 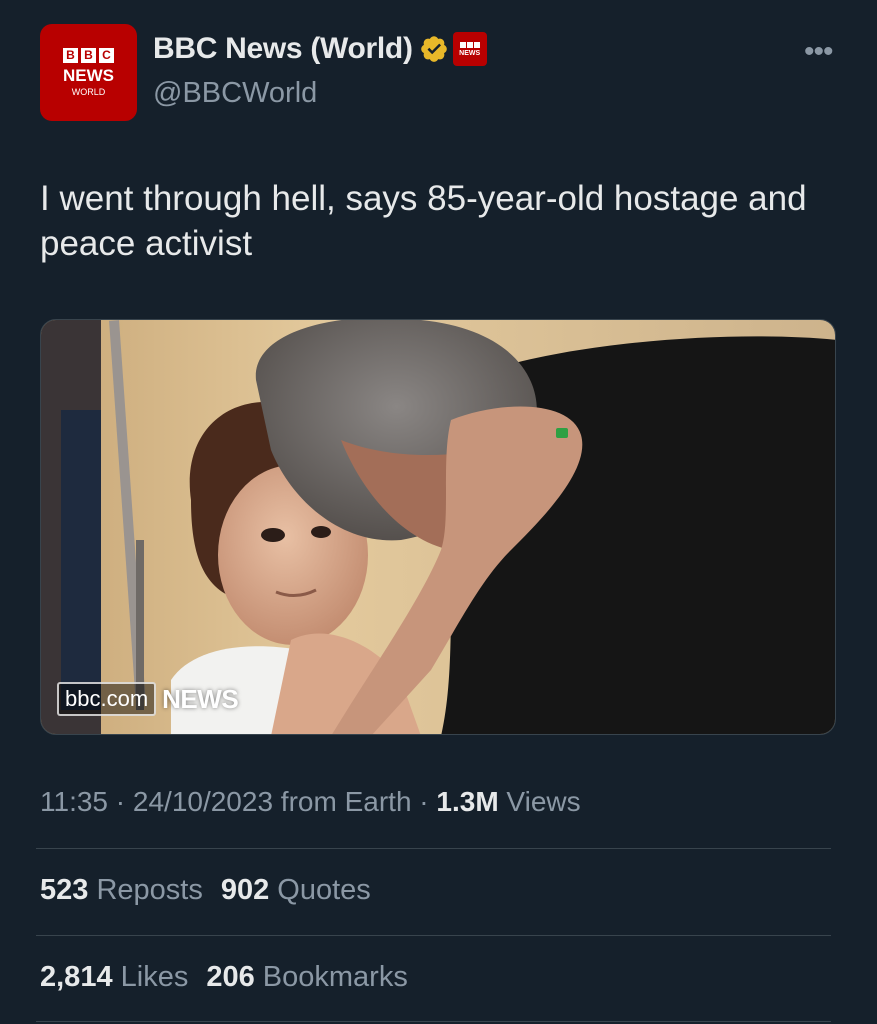 I want to click on affiliate-badge-icon: NEWS, so click(x=469, y=49).